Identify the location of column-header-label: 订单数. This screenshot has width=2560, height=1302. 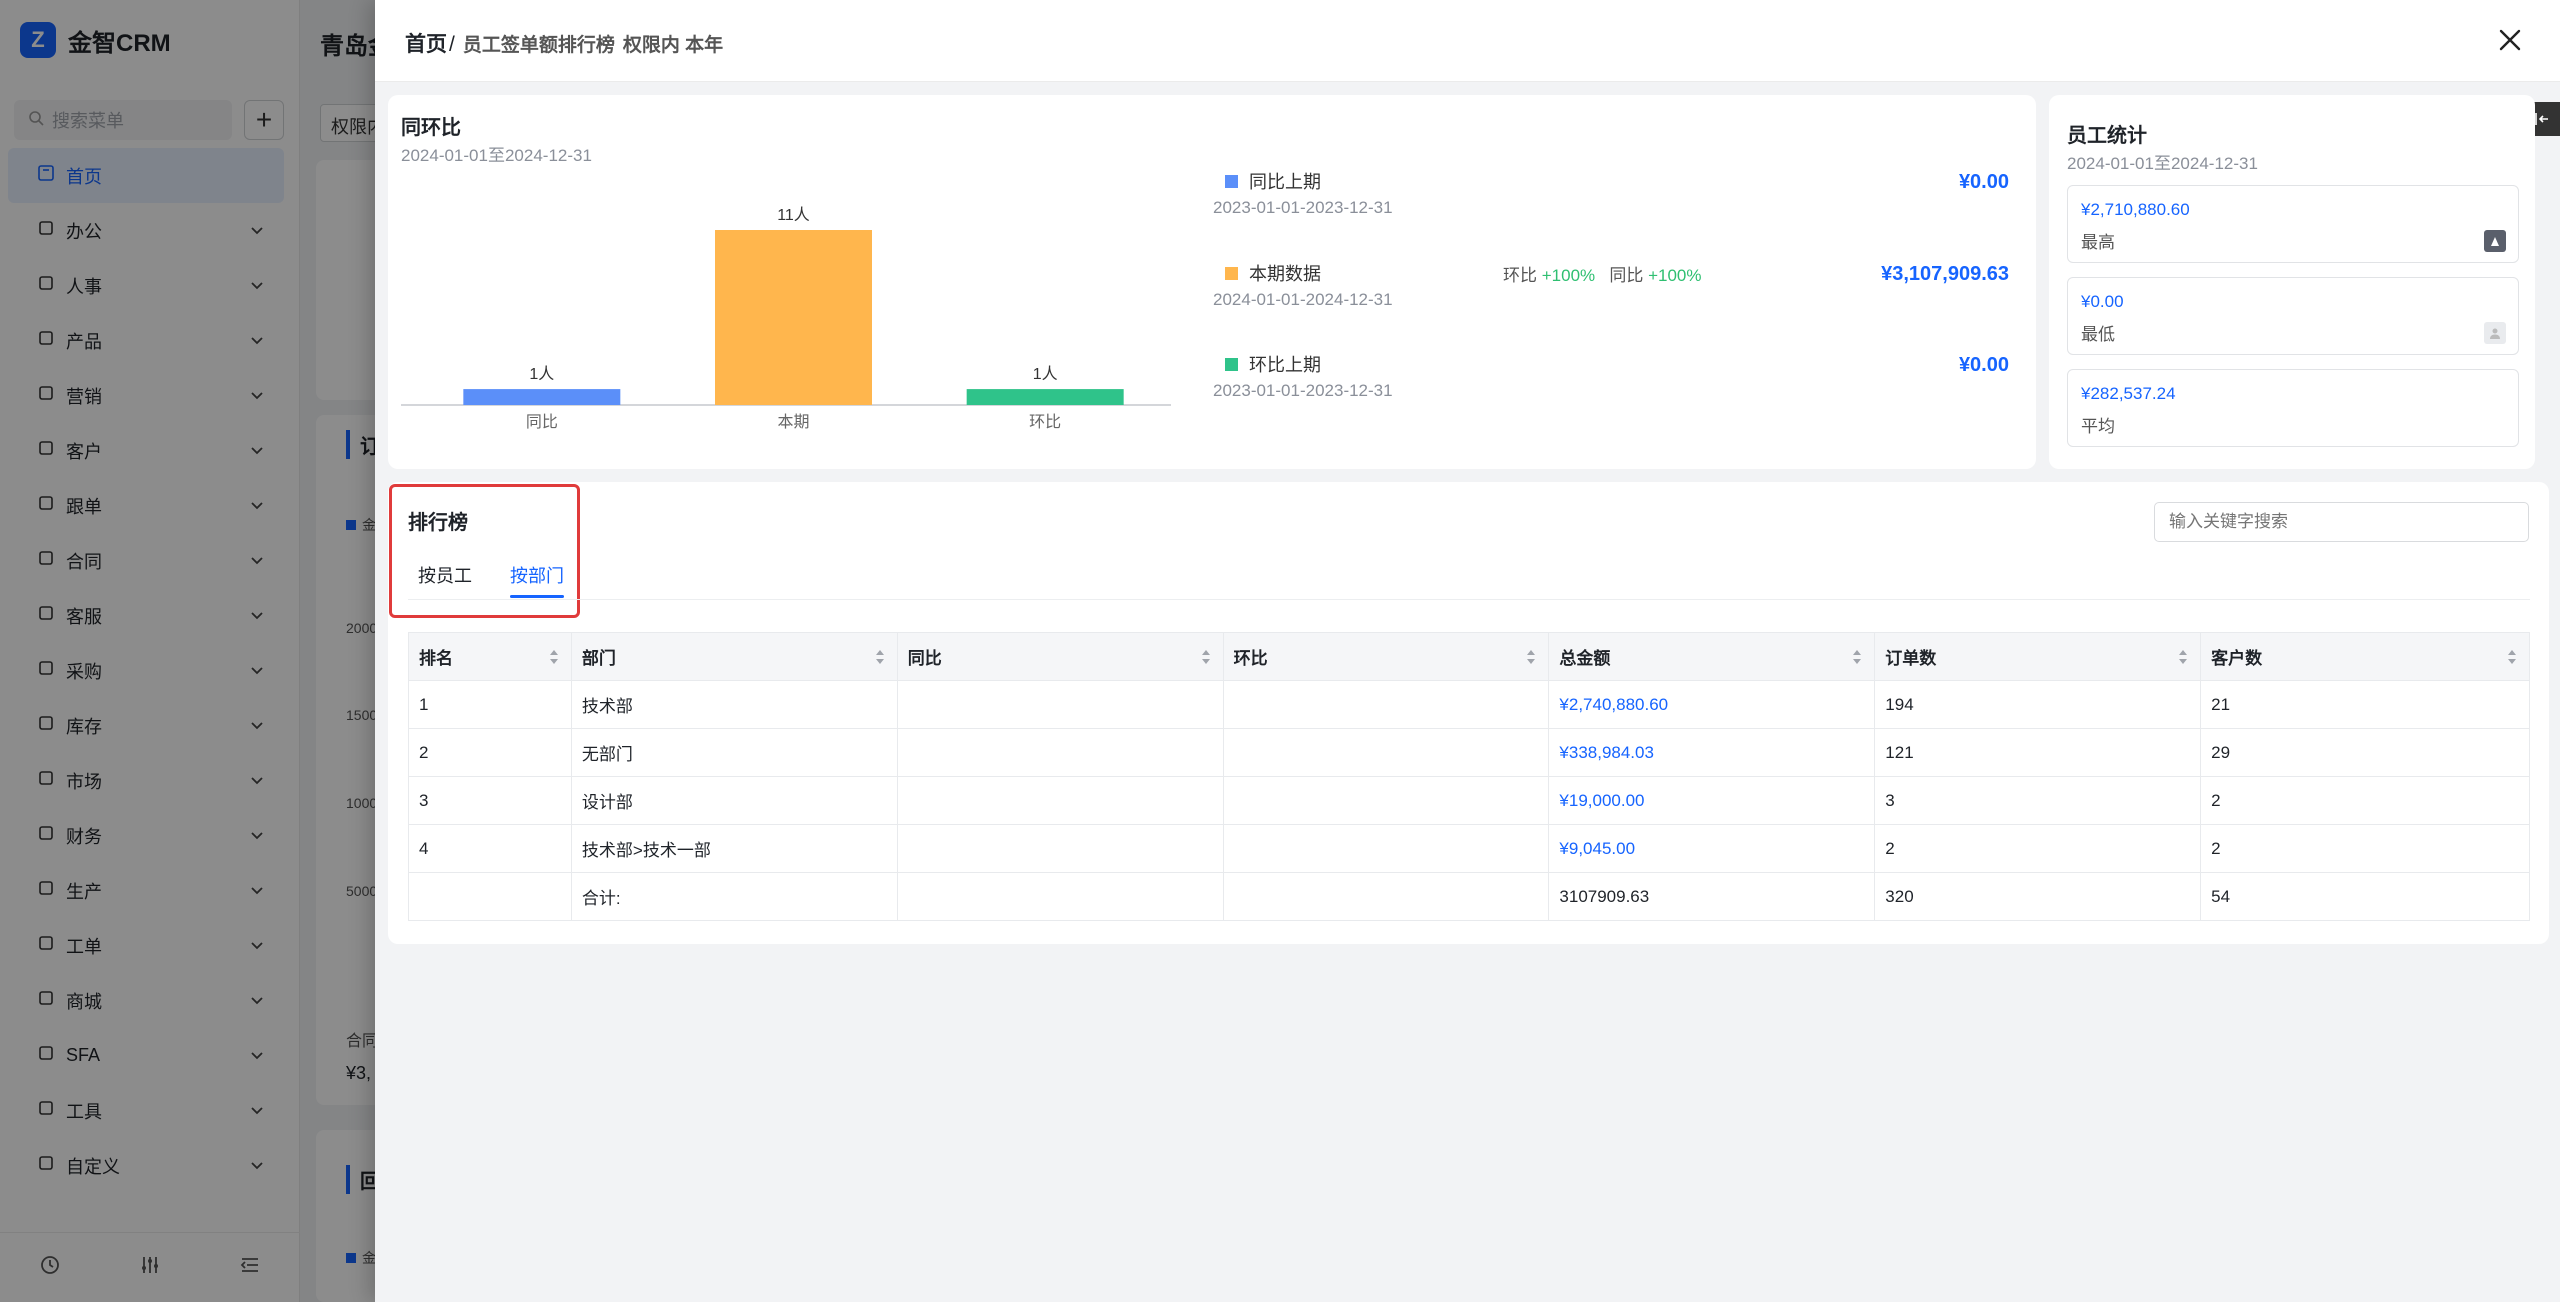
(1911, 658).